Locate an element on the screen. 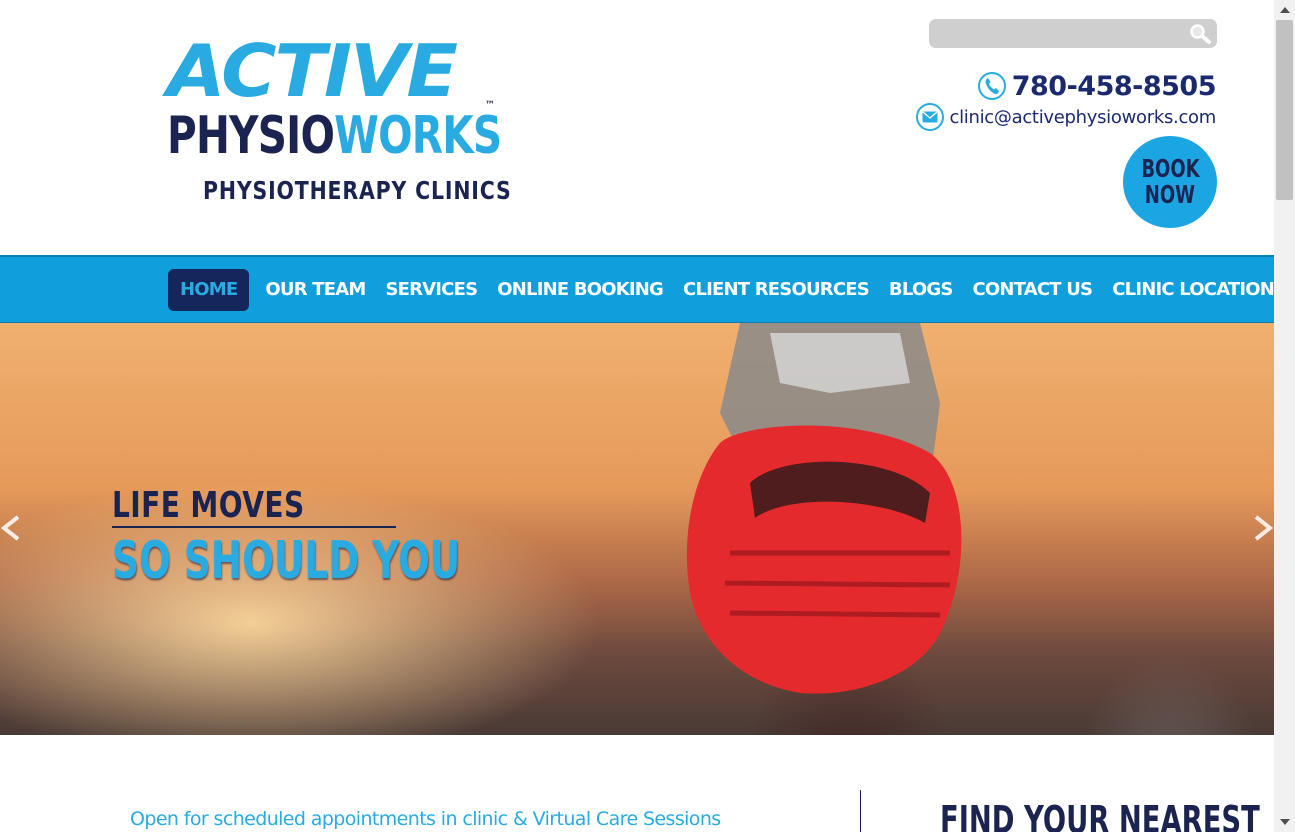  phone-number: 780-458-8505 is located at coordinates (1114, 86).